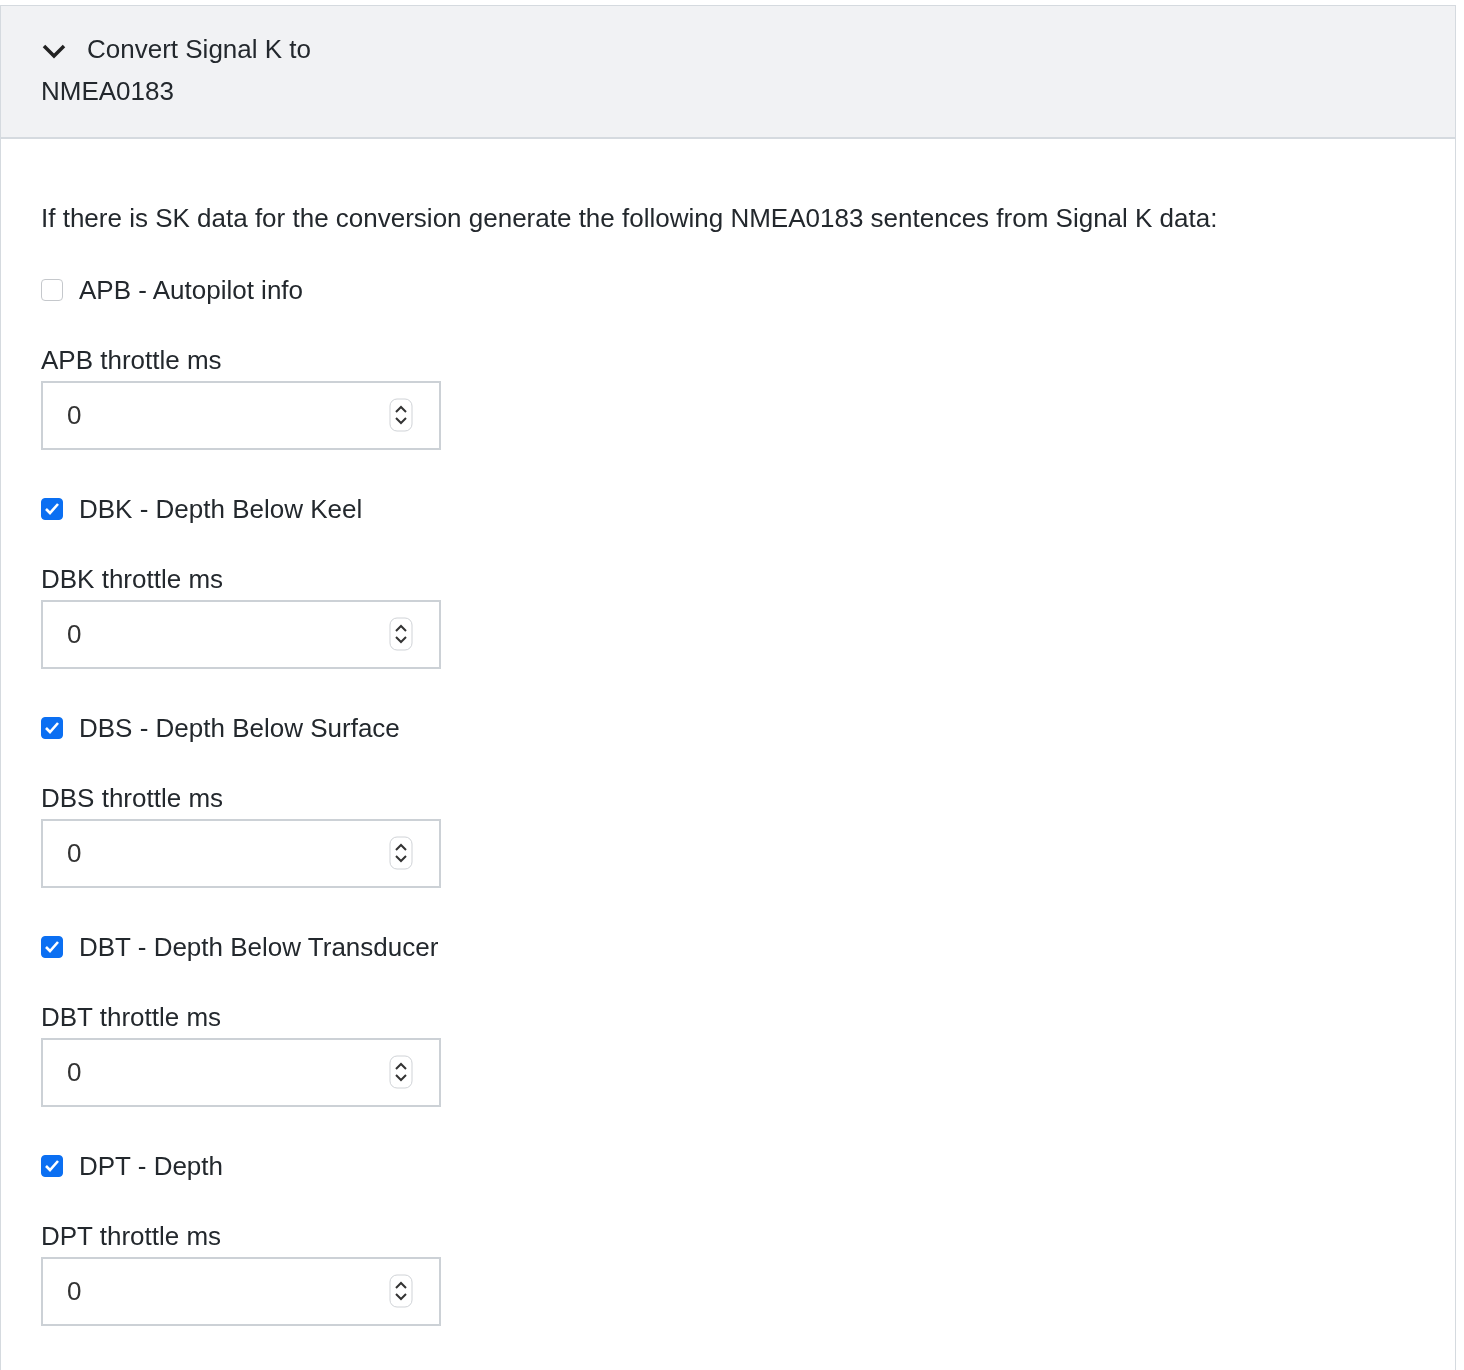 Image resolution: width=1464 pixels, height=1370 pixels. I want to click on checkbox-label: DBK - Depth Below Keel, so click(221, 509).